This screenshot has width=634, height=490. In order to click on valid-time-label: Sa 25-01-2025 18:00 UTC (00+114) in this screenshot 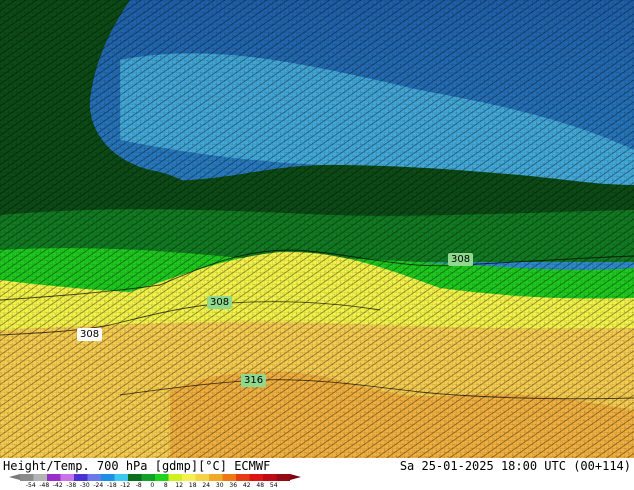, I will do `click(515, 466)`.